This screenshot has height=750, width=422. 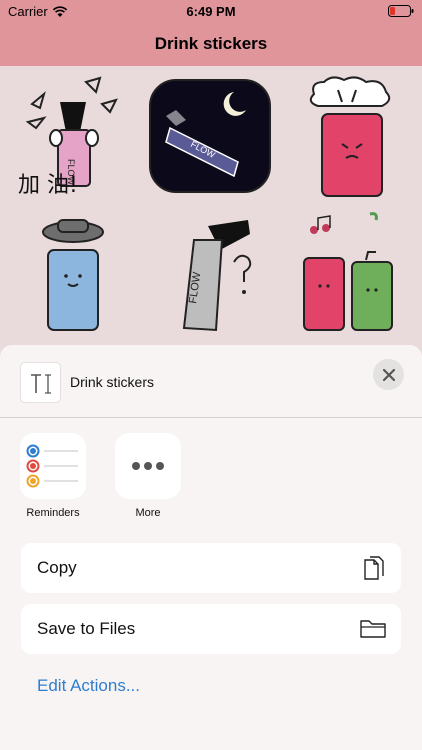 I want to click on sticker-cheering-pink-cup: FLOW 加 油!, so click(x=74, y=137).